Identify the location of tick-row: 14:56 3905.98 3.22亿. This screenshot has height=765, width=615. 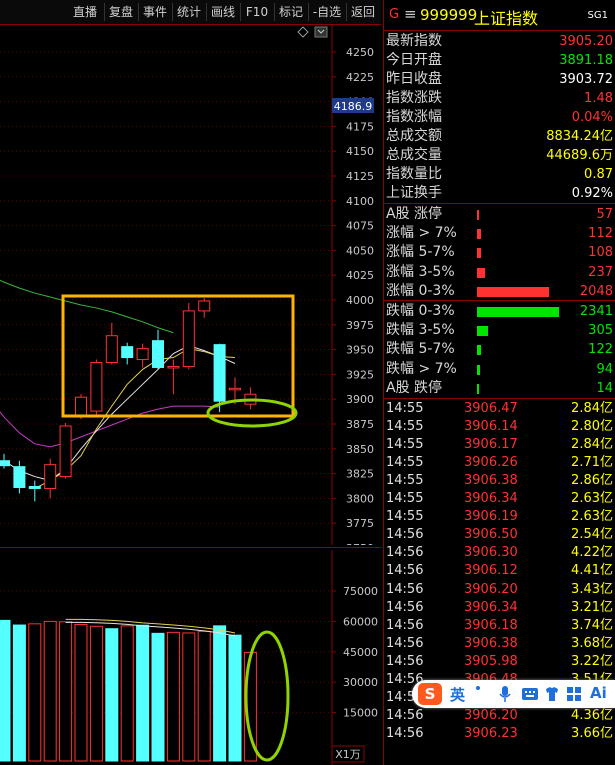
(499, 662).